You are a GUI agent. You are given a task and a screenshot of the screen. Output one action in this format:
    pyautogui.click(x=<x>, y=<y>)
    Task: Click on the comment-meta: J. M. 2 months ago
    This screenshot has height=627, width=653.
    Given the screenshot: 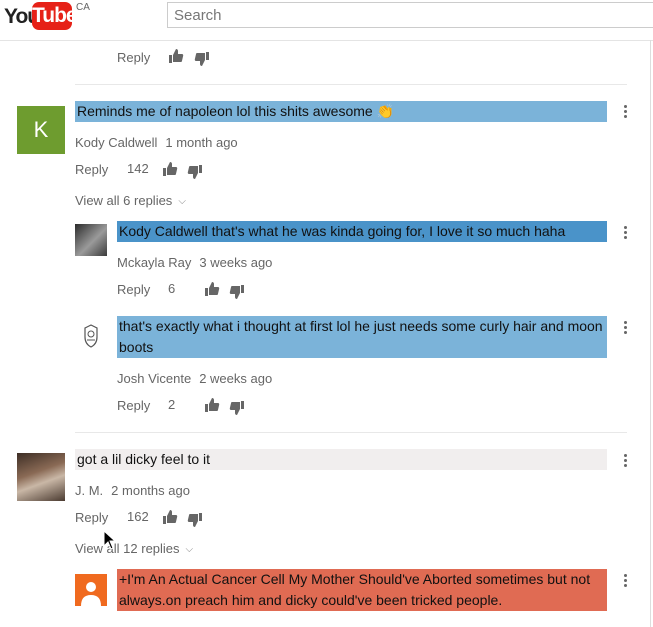 What is the action you would take?
    pyautogui.click(x=132, y=490)
    